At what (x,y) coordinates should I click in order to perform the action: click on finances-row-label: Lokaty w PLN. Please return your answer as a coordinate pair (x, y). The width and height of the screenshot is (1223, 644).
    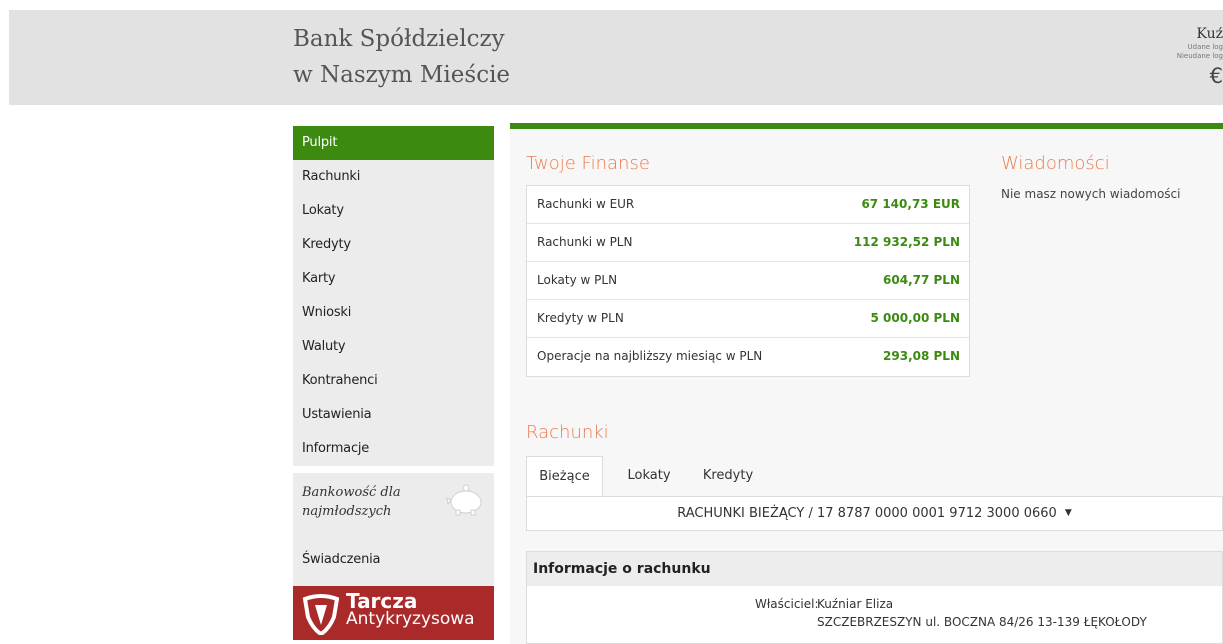
    Looking at the image, I should click on (577, 280).